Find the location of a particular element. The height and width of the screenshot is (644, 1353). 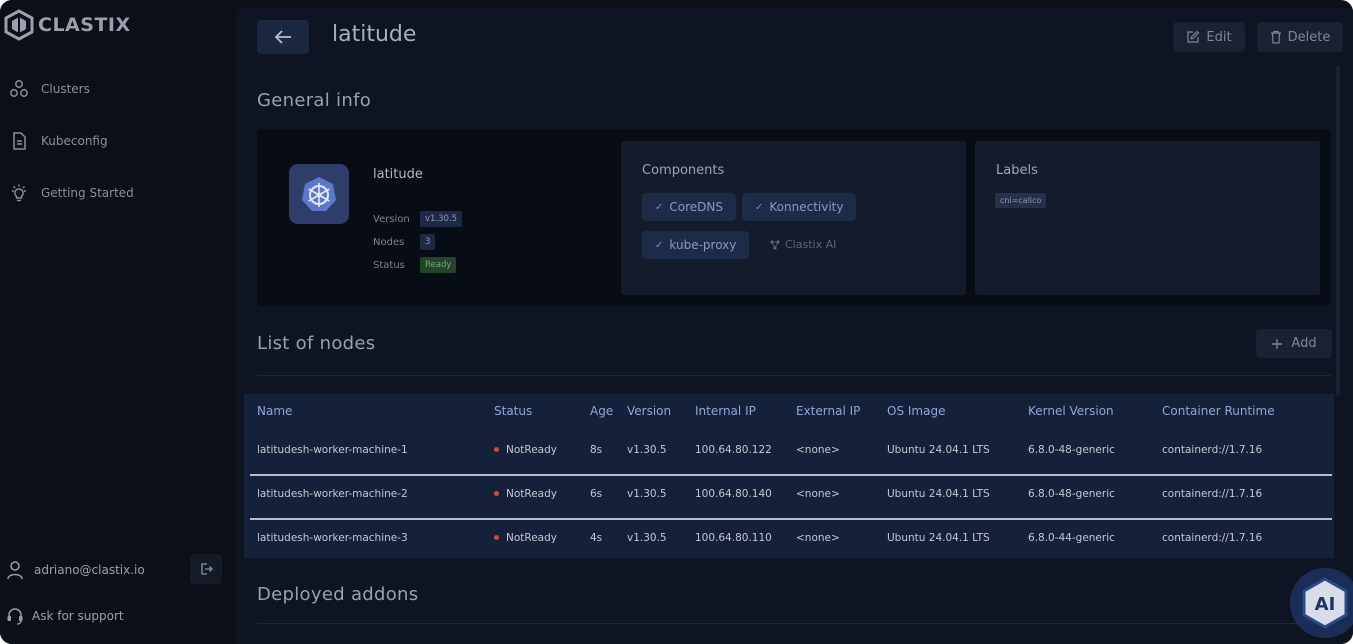

support-link: Ask for support is located at coordinates (65, 616).